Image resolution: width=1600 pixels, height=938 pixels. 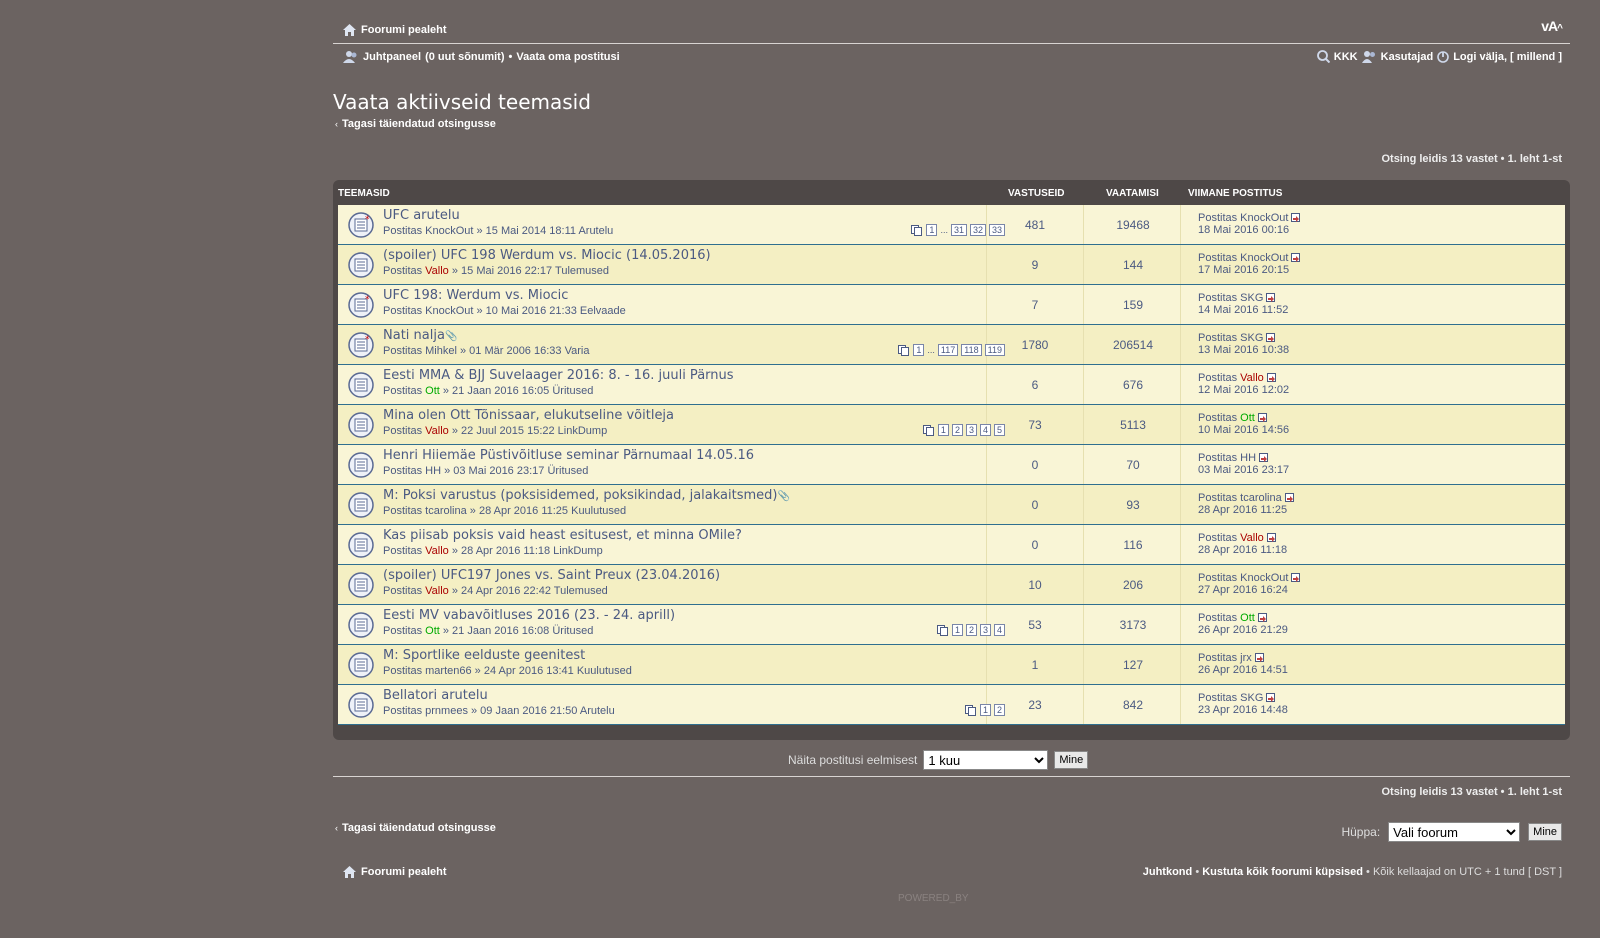 What do you see at coordinates (1244, 350) in the screenshot?
I see `last-post-date: 13 Mai 2016 10:38` at bounding box center [1244, 350].